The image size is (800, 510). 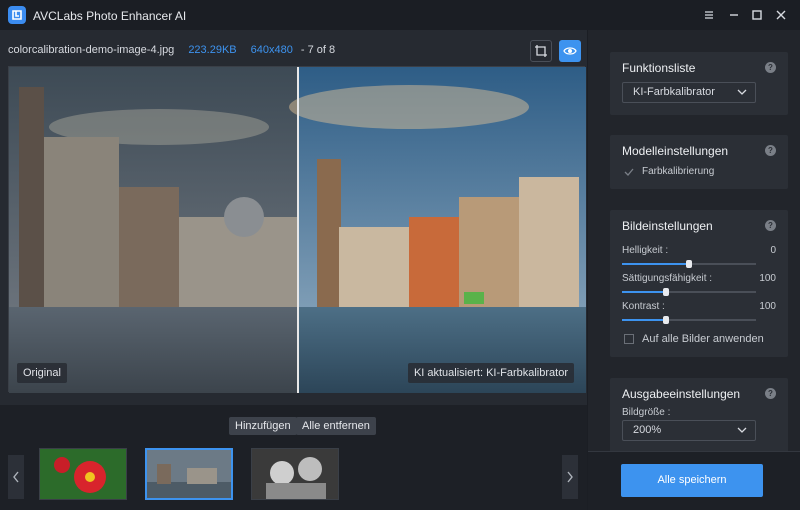 I want to click on add-button: Hinzufügen, so click(x=263, y=426).